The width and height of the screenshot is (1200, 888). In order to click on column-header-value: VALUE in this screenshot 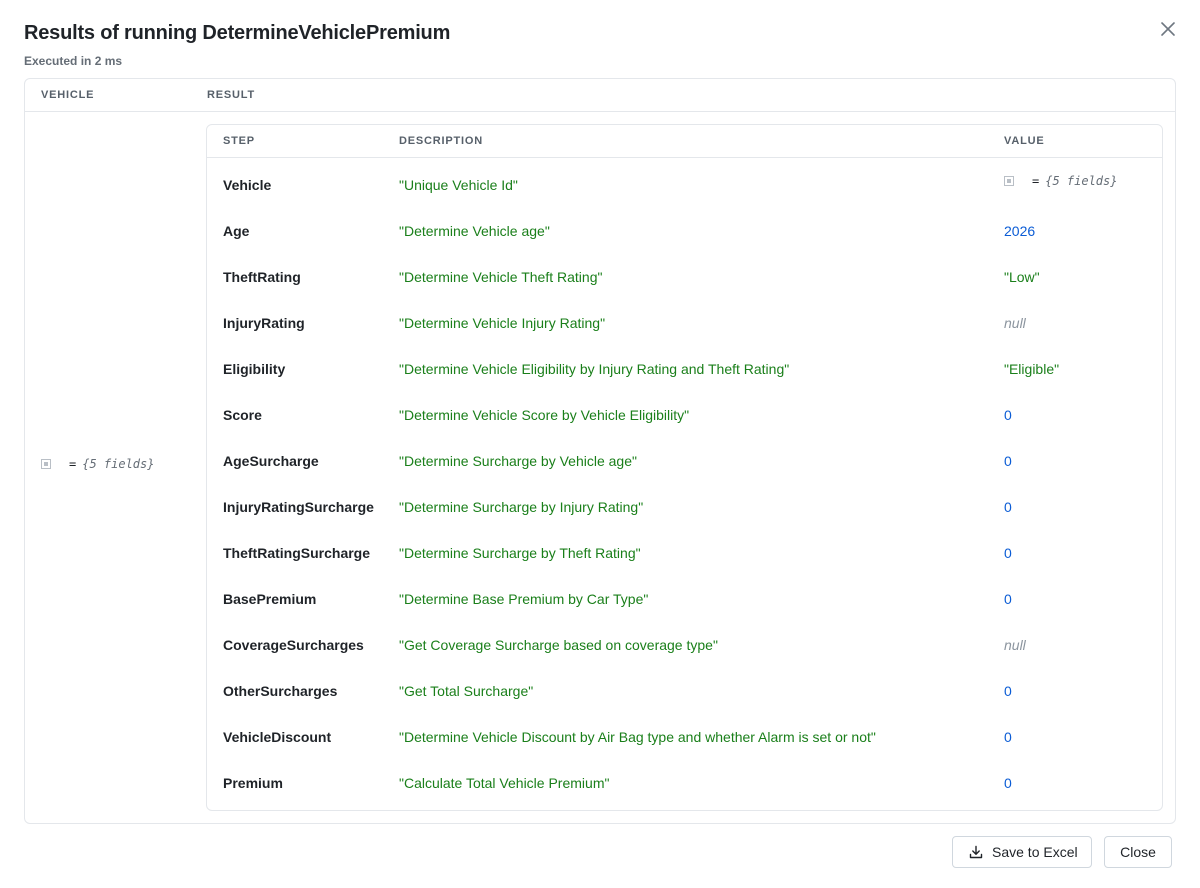, I will do `click(1024, 141)`.